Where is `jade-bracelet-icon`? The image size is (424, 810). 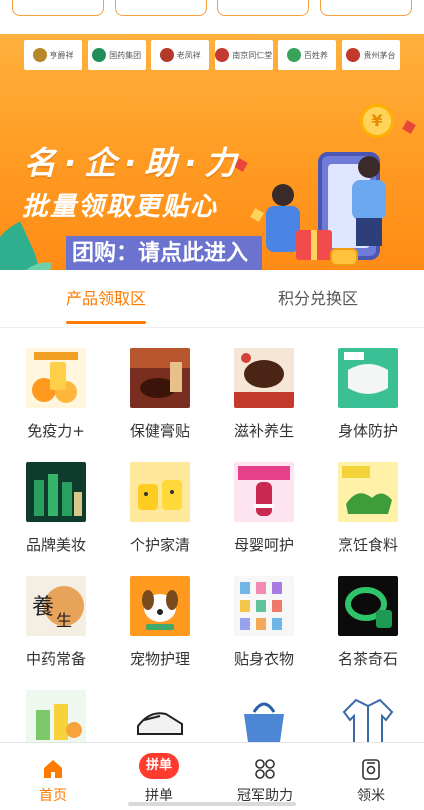
jade-bracelet-icon is located at coordinates (368, 606).